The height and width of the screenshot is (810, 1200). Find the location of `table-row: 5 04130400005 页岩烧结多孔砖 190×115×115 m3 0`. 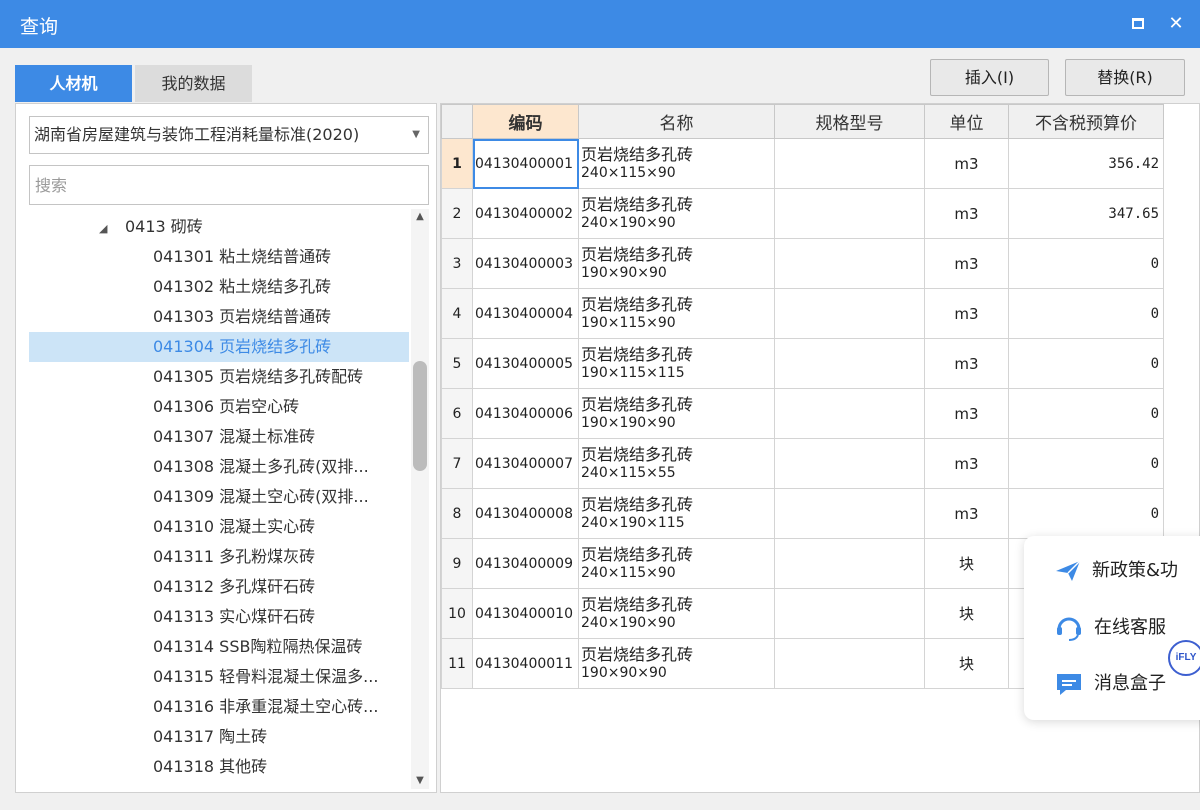

table-row: 5 04130400005 页岩烧结多孔砖 190×115×115 m3 0 is located at coordinates (802, 363).